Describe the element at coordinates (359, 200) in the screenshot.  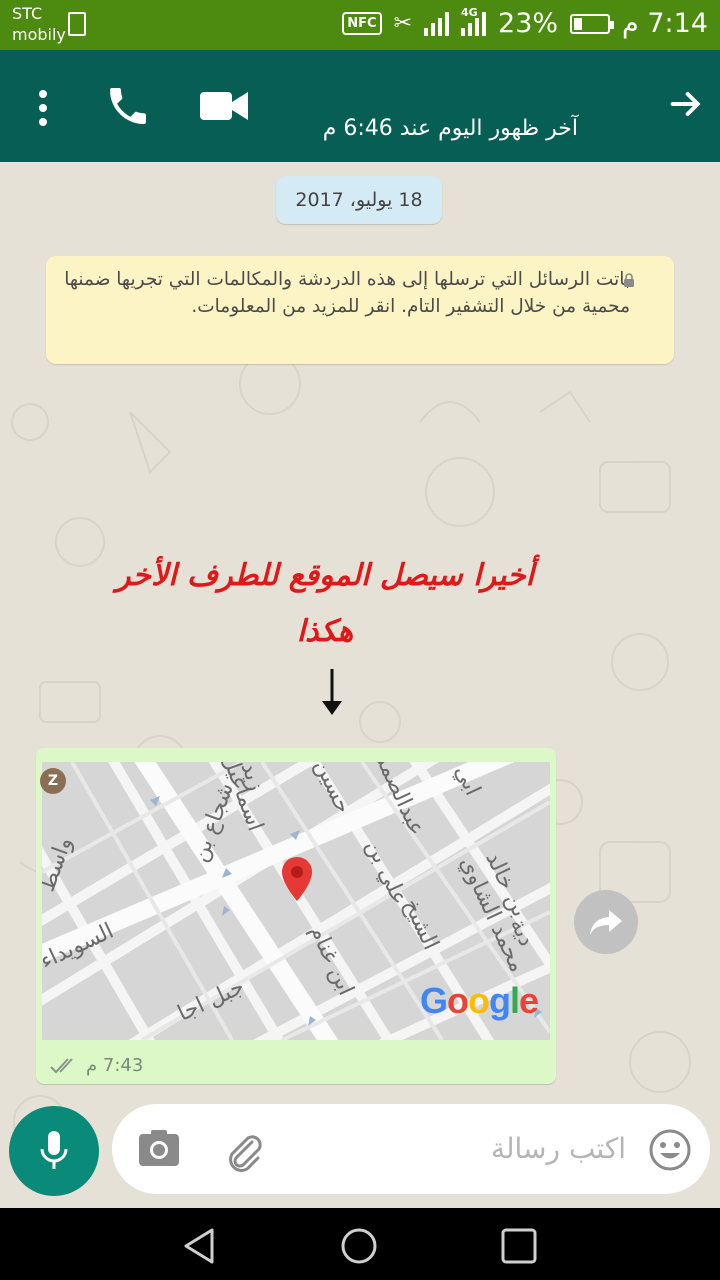
I see `date-separator: 18 يوليو، 2017` at that location.